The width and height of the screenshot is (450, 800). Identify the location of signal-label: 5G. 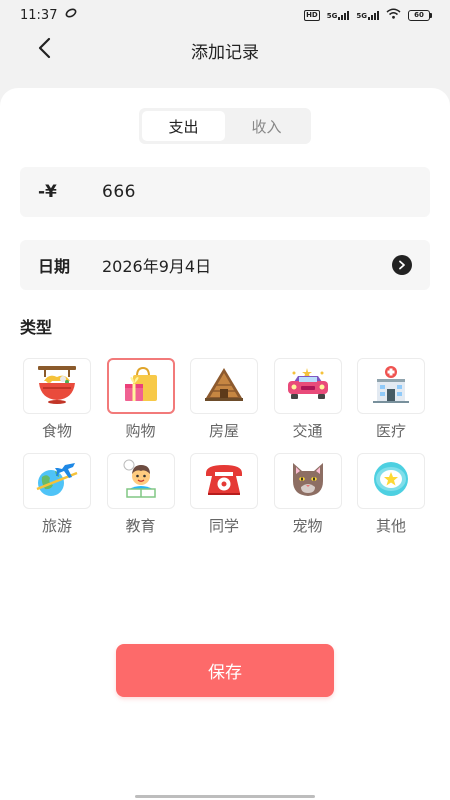
(332, 16).